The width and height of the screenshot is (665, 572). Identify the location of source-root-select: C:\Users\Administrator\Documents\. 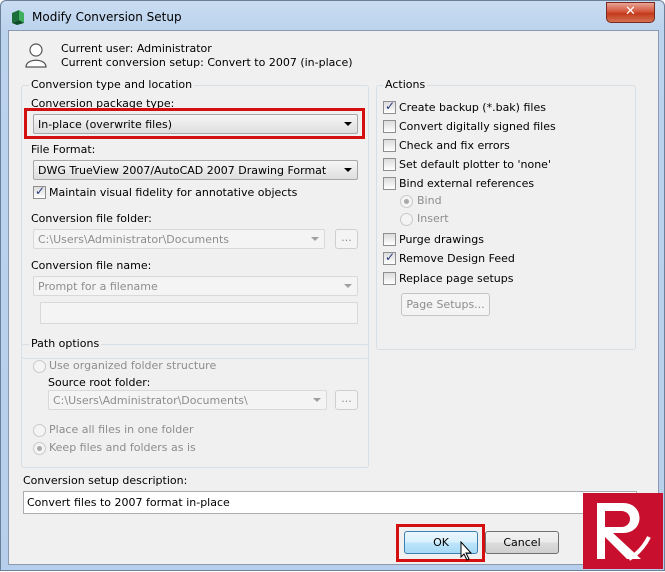
(187, 400).